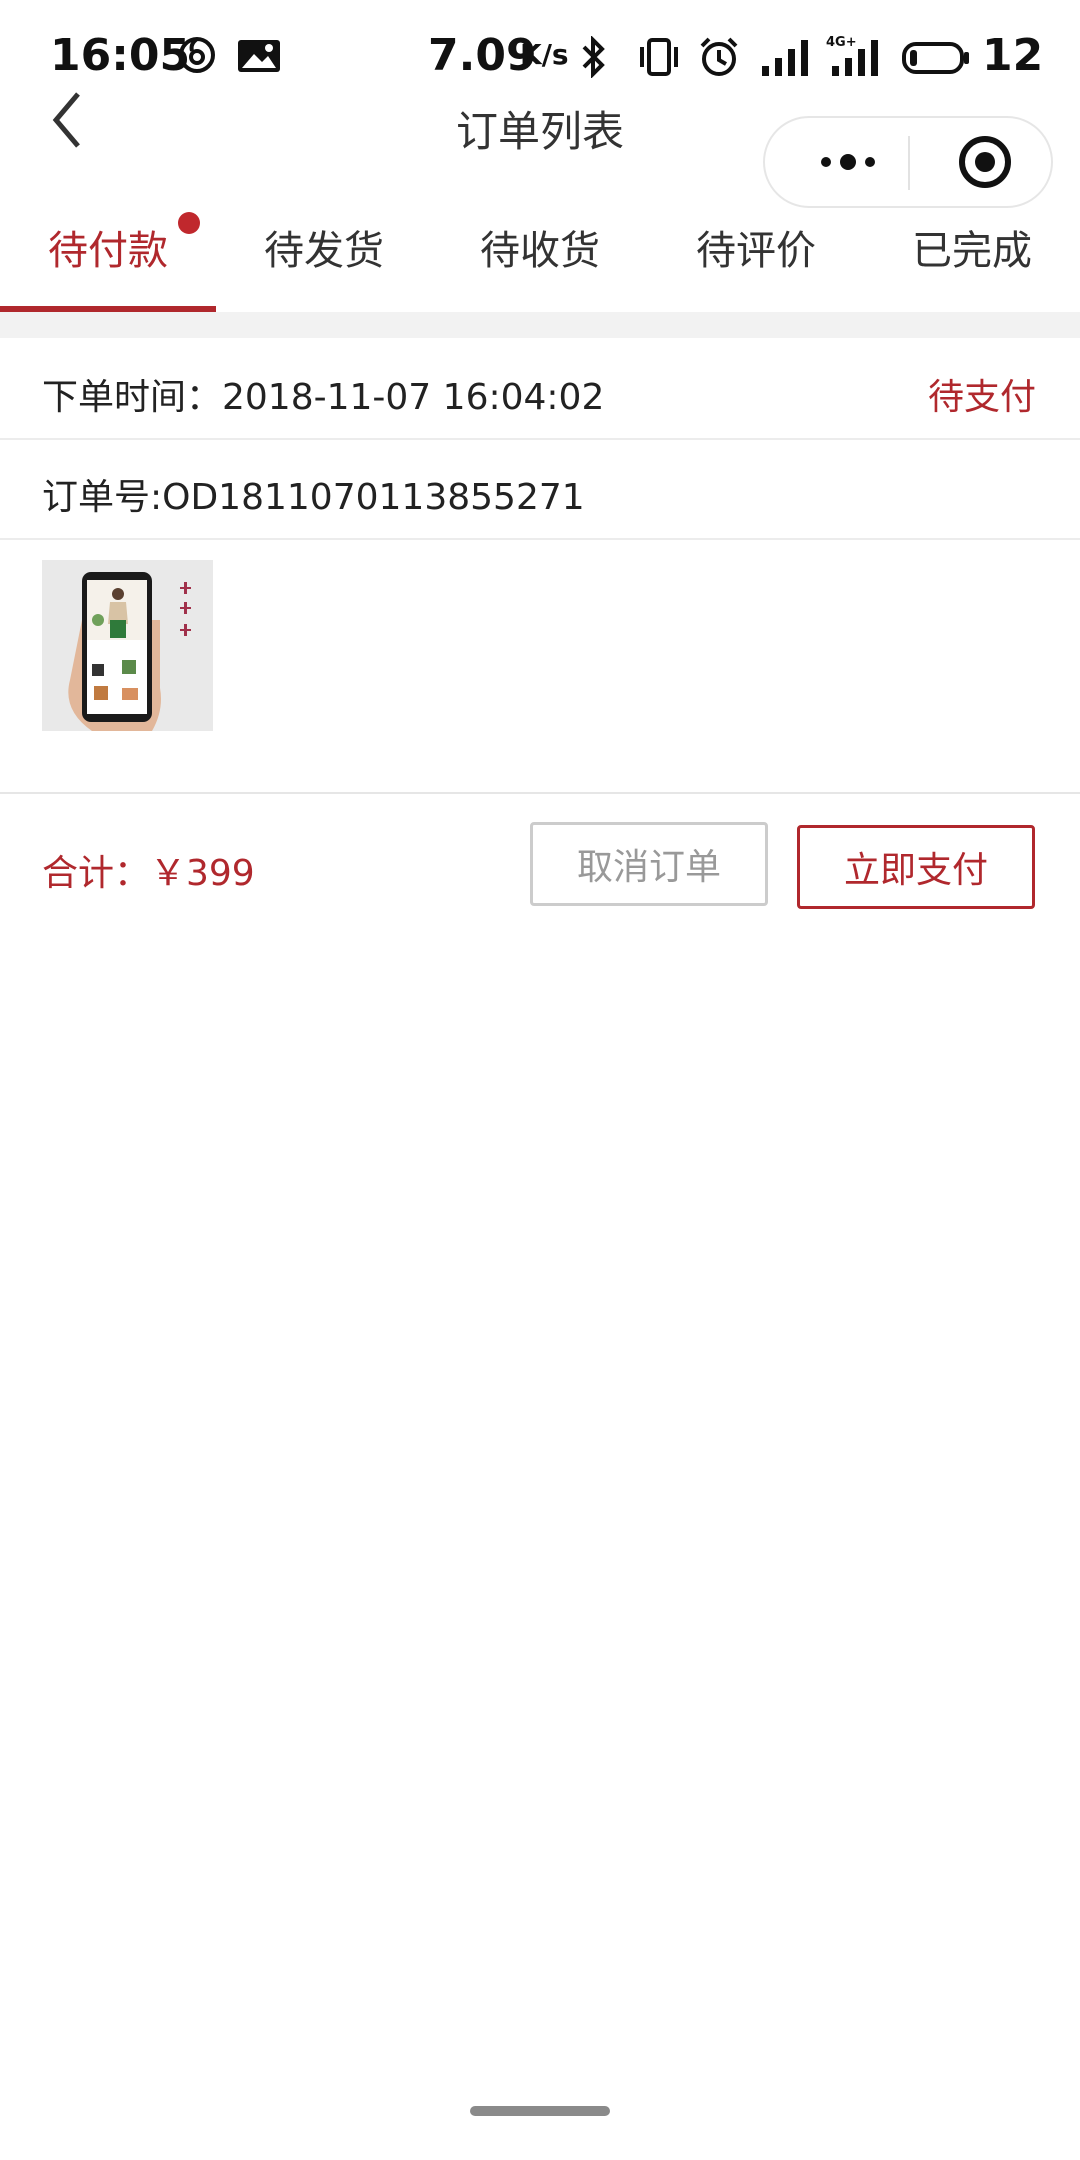 The width and height of the screenshot is (1080, 2160). I want to click on tab-label: 待收货, so click(540, 251).